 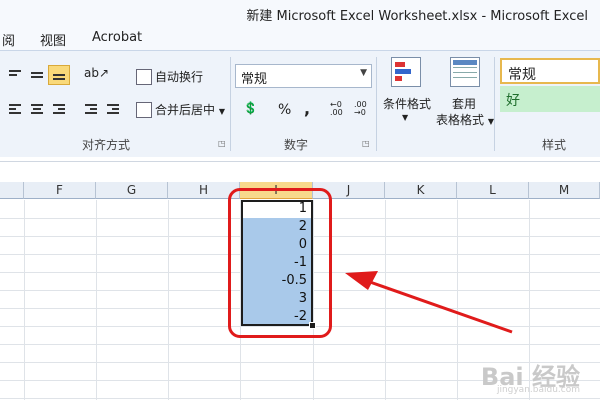 What do you see at coordinates (144, 76) in the screenshot?
I see `wrap-text-icon` at bounding box center [144, 76].